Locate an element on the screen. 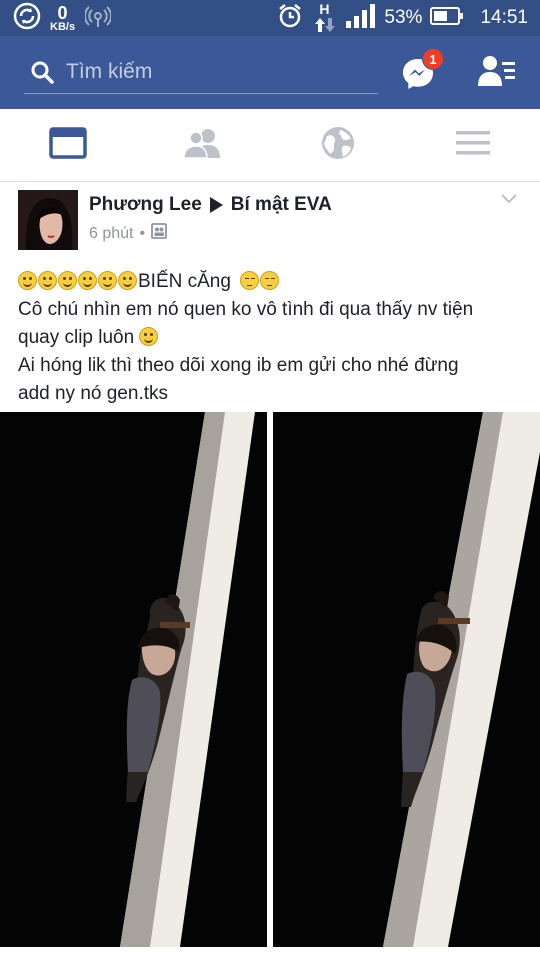 The height and width of the screenshot is (960, 540). data-arrows-icon: H is located at coordinates (325, 18).